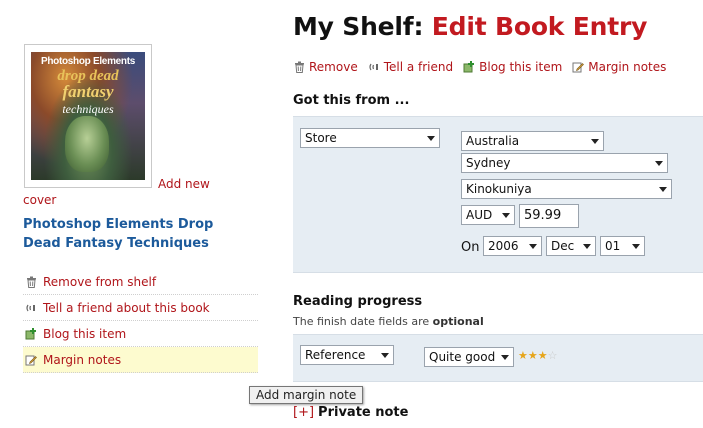 Image resolution: width=703 pixels, height=428 pixels. I want to click on side-item-remove-label: Remove from shelf, so click(99, 282).